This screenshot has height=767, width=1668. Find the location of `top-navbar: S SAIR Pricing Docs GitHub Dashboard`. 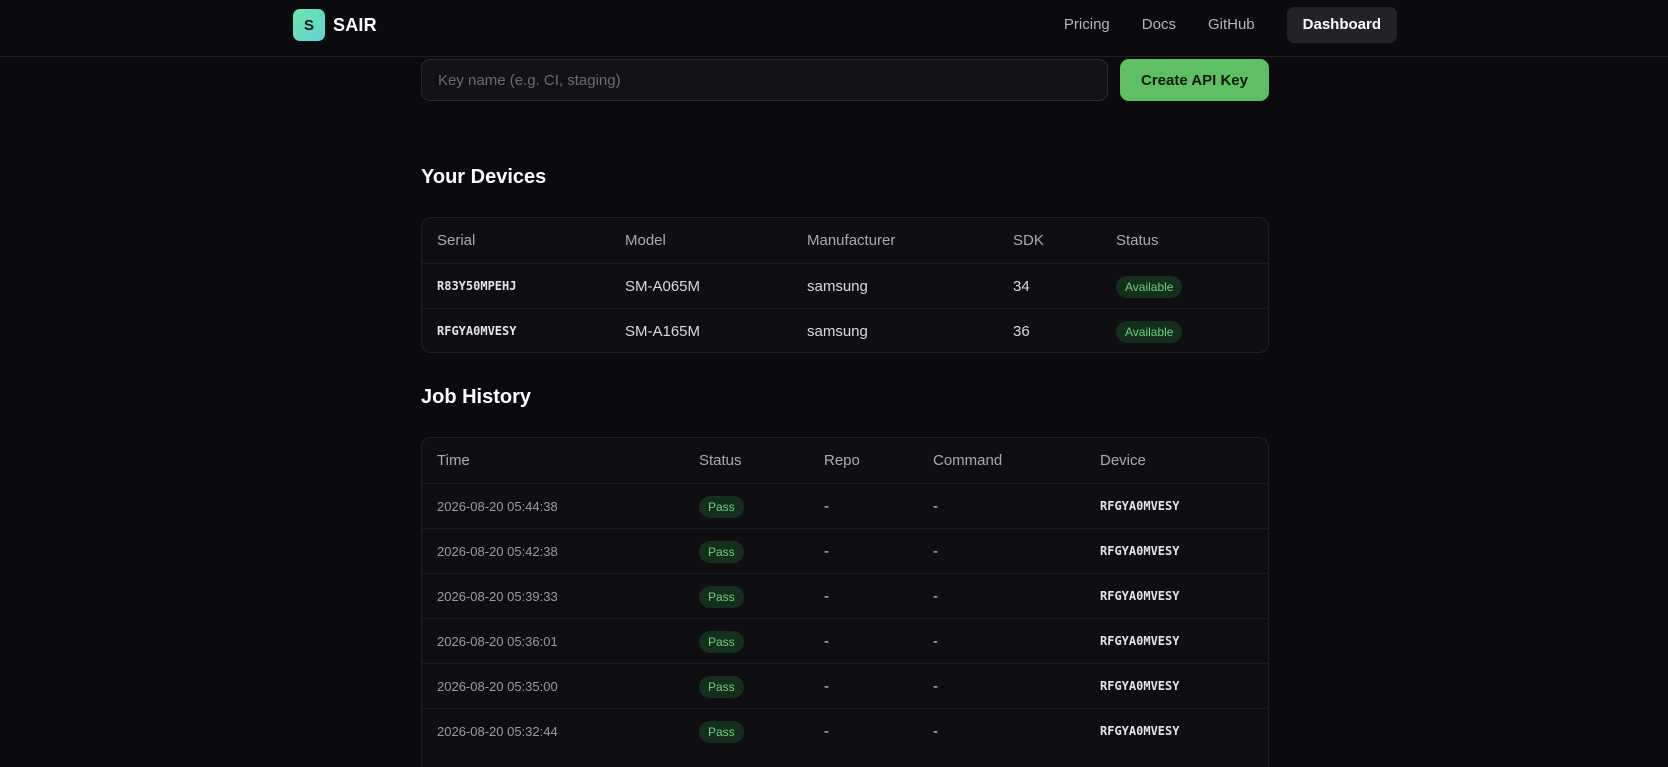

top-navbar: S SAIR Pricing Docs GitHub Dashboard is located at coordinates (834, 28).